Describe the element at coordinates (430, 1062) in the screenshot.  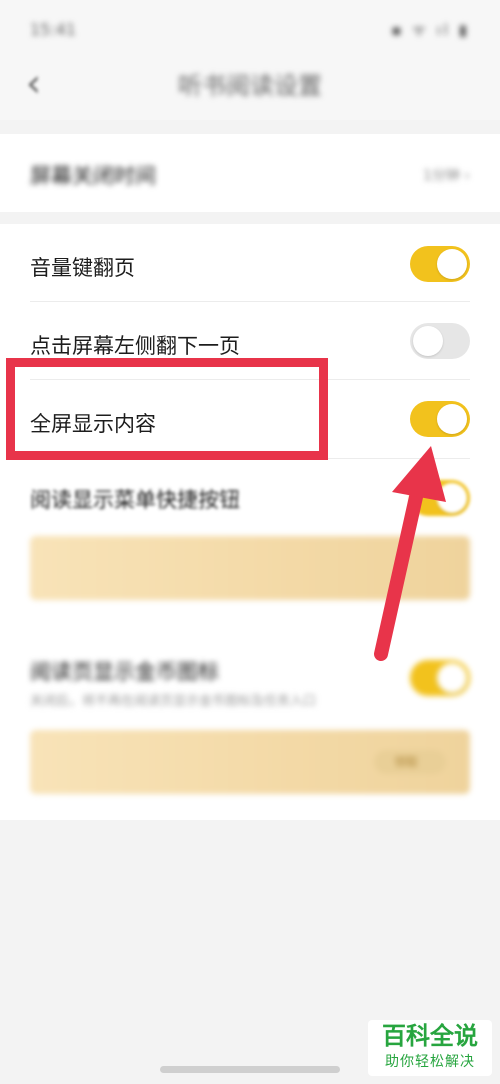
I see `watermark-subtitle: 助你轻松解决` at that location.